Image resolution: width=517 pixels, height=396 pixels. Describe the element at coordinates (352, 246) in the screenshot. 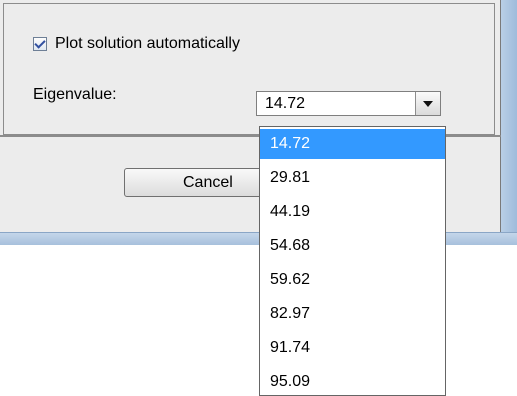

I see `eigenvalue-option: 54.68` at that location.